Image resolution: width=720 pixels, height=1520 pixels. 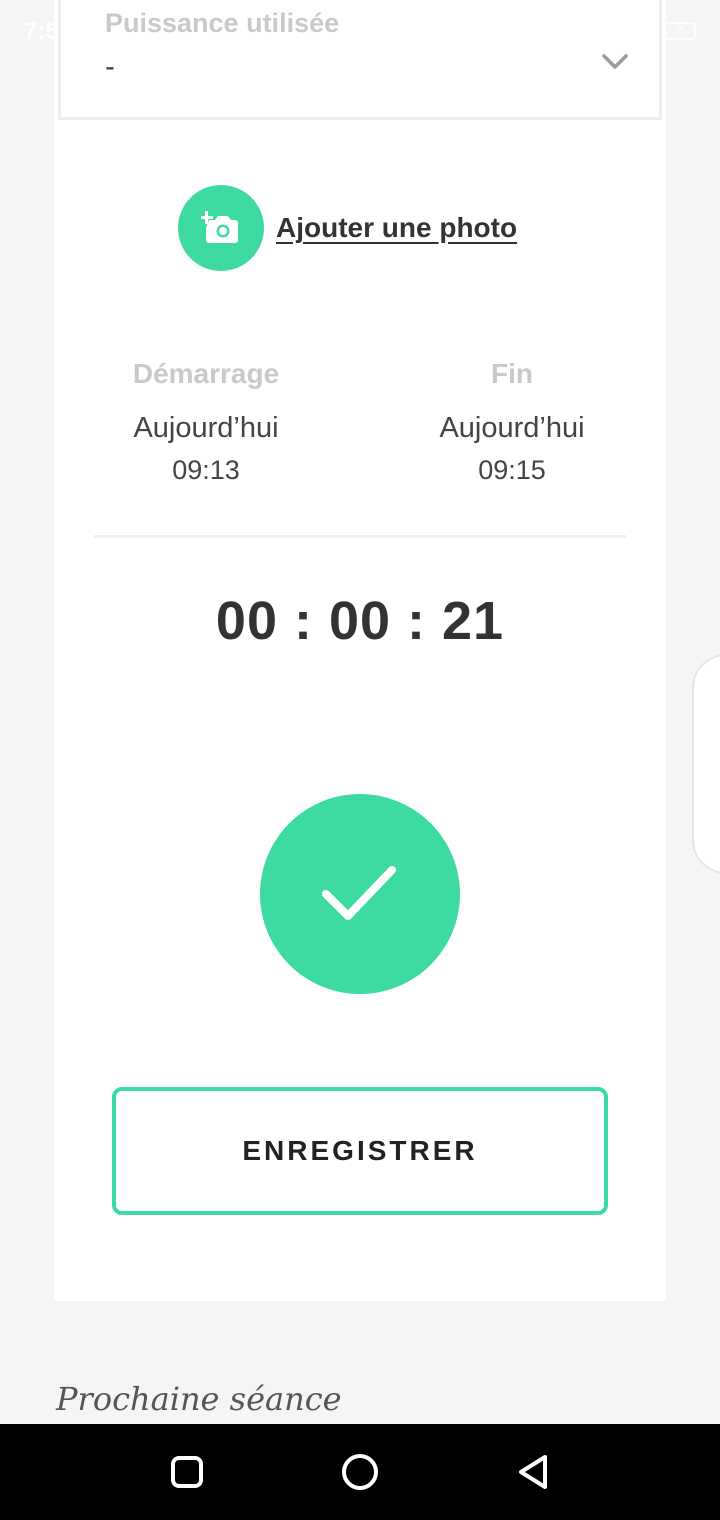 I want to click on home-button, so click(x=360, y=1472).